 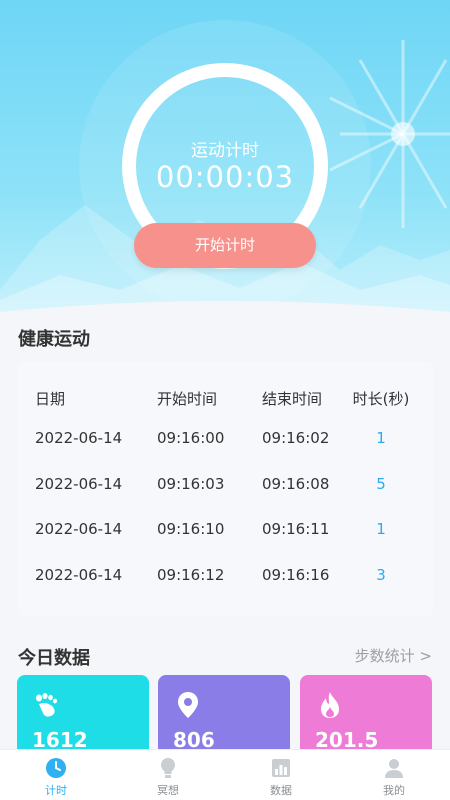 I want to click on clock-icon, so click(x=56, y=768).